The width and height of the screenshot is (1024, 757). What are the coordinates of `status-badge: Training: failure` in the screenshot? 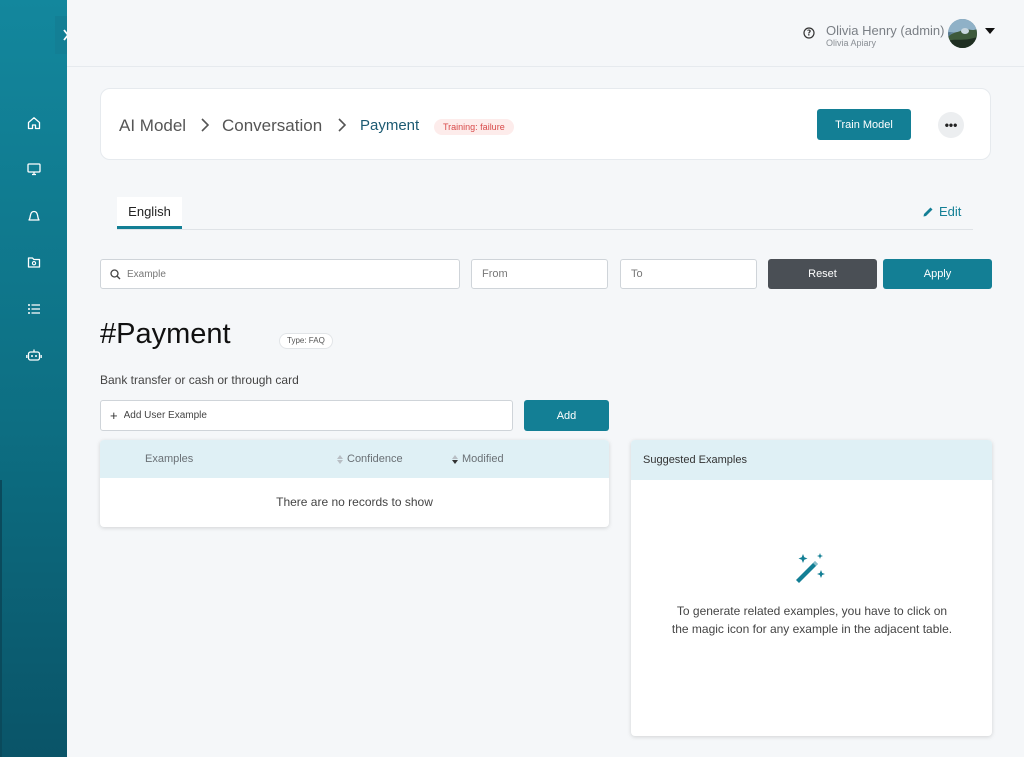 It's located at (474, 127).